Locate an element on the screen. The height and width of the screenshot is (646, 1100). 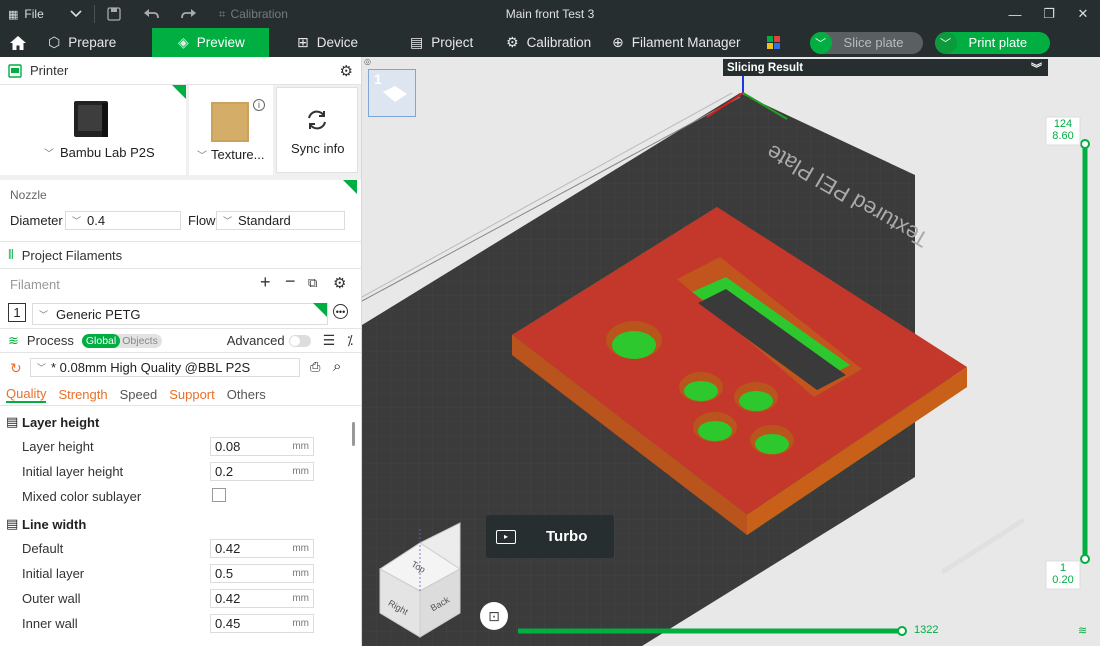
redo-icon is located at coordinates (188, 14).